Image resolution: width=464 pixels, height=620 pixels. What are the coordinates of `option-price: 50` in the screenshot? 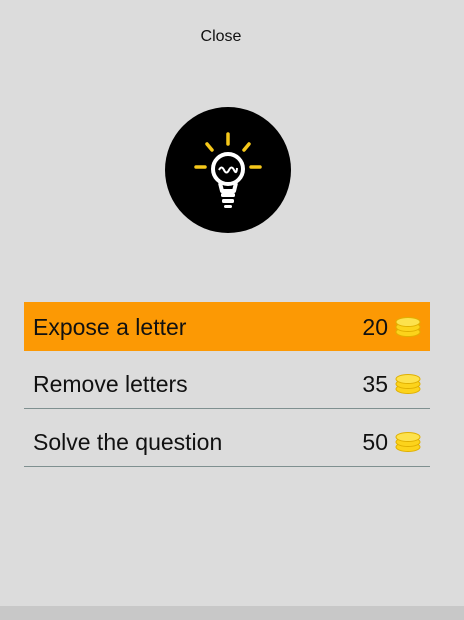 It's located at (375, 442).